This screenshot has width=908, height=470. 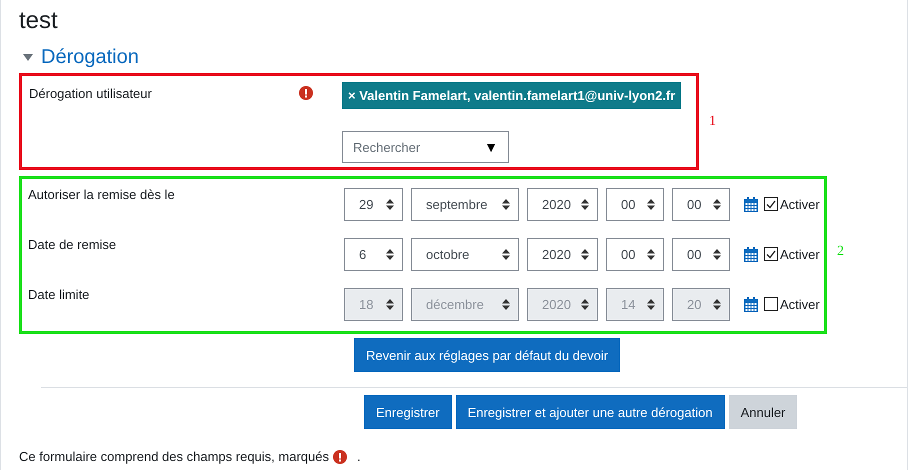 What do you see at coordinates (465, 204) in the screenshot?
I see `date-select: septembre` at bounding box center [465, 204].